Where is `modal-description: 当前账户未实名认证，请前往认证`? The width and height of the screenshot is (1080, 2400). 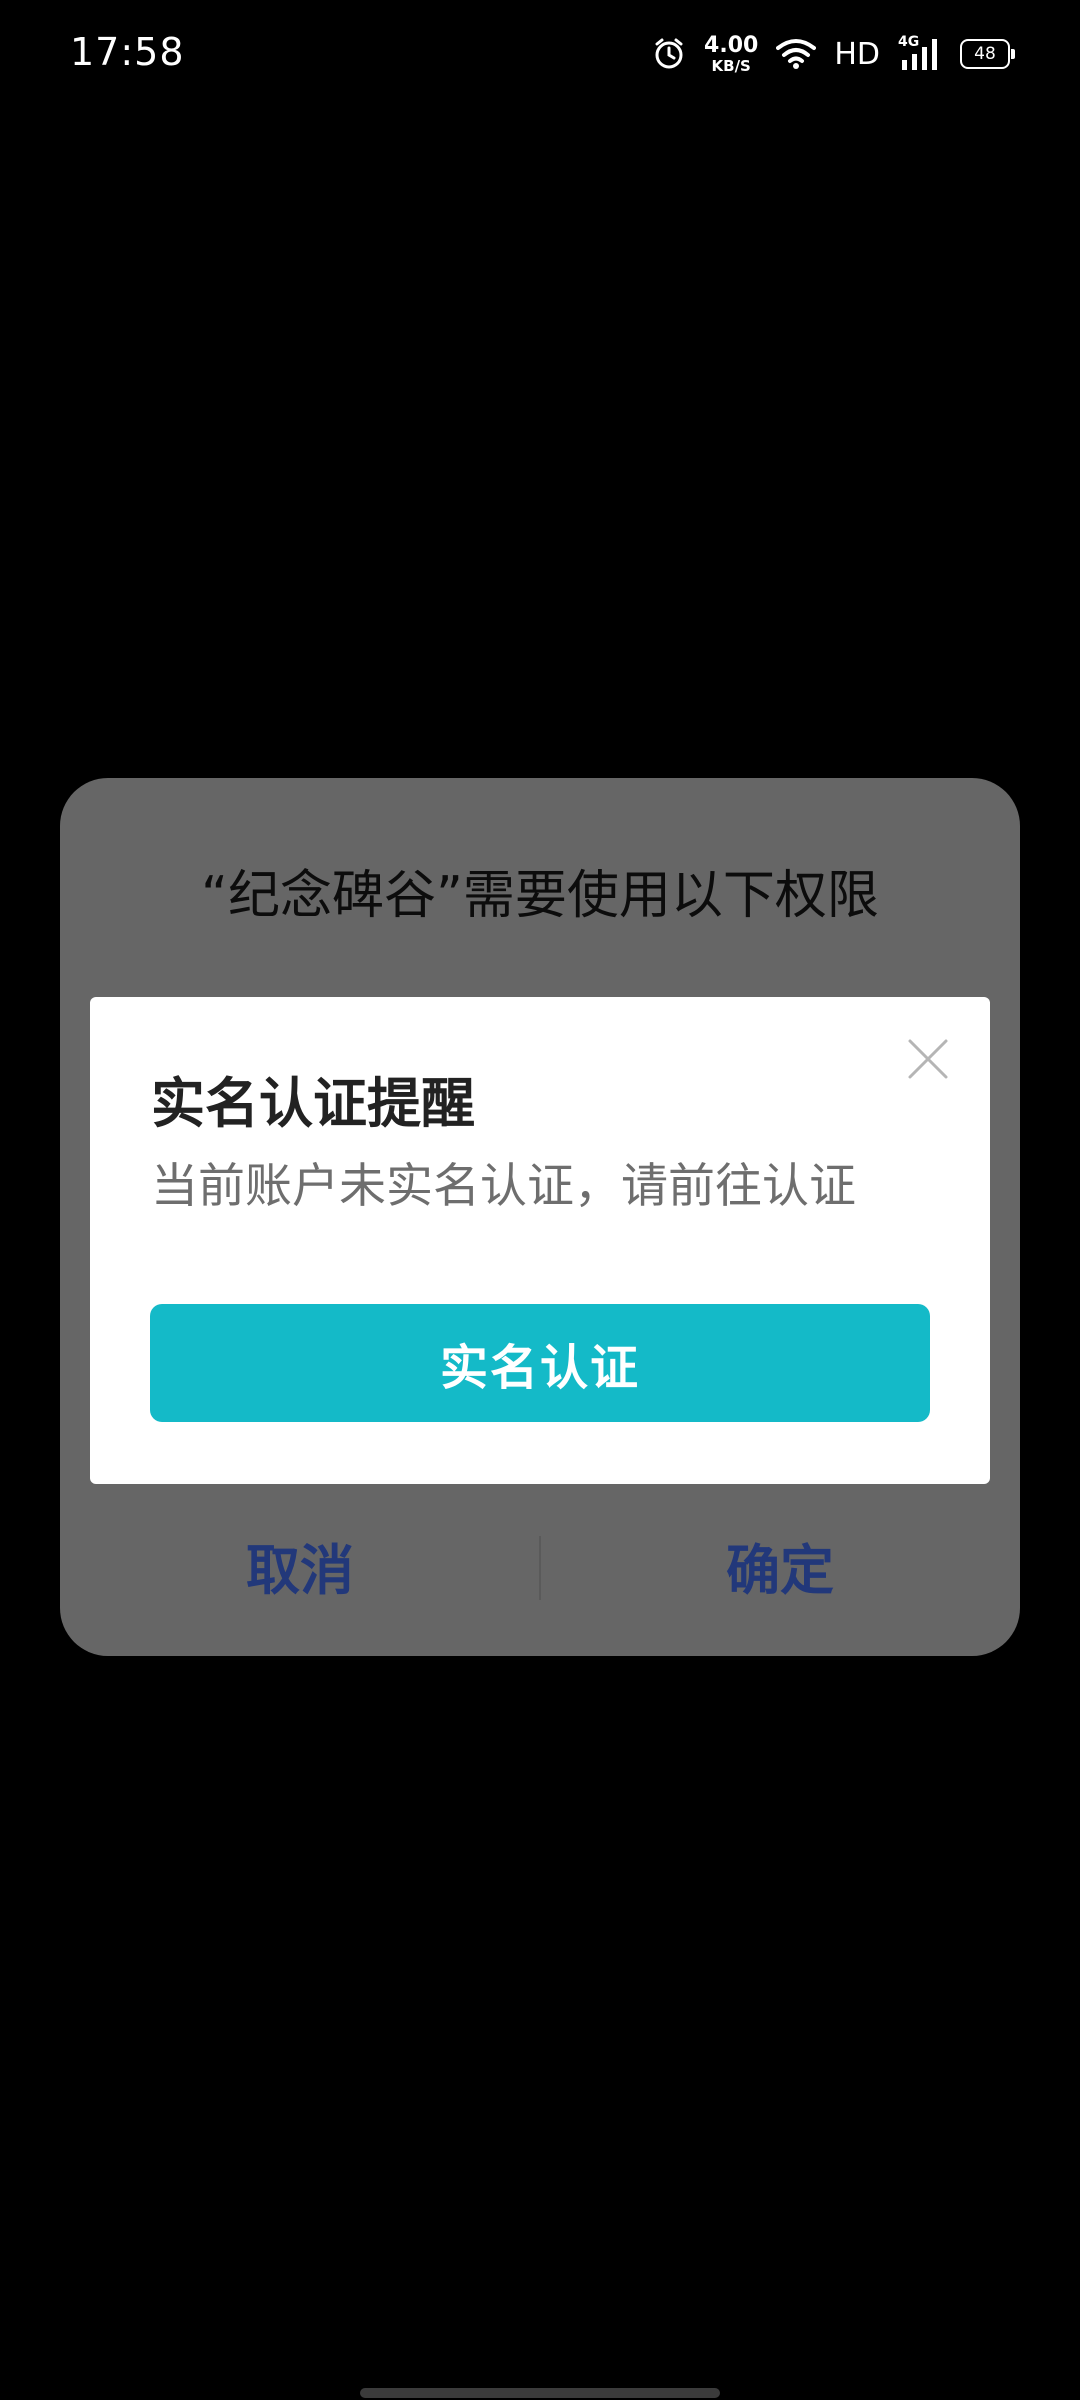 modal-description: 当前账户未实名认证，请前往认证 is located at coordinates (503, 1186).